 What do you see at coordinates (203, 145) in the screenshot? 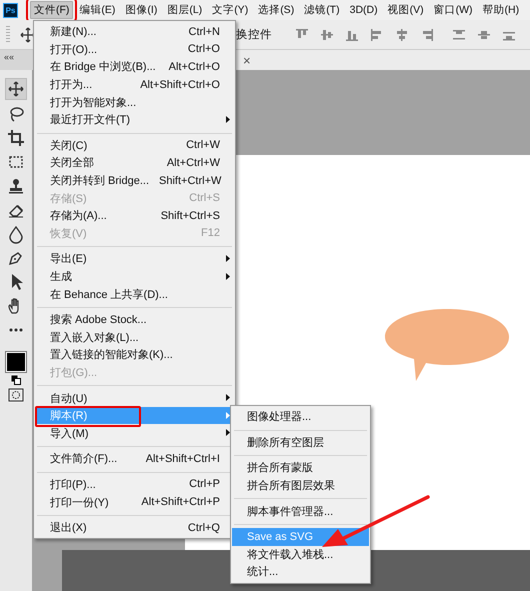
I see `shortcut-label: Ctrl+W` at bounding box center [203, 145].